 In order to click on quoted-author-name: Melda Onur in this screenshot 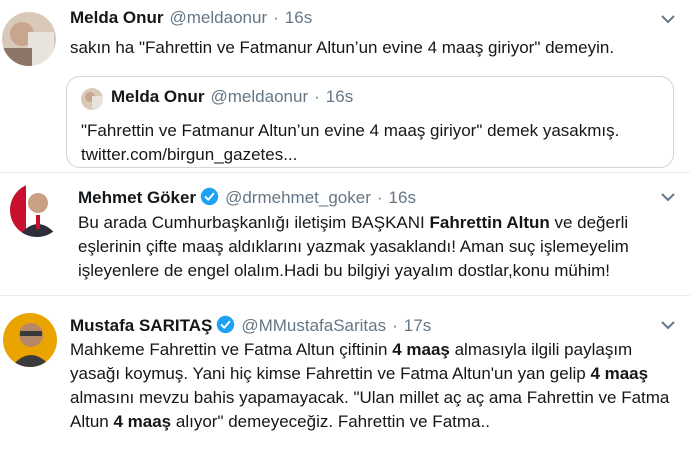, I will do `click(158, 96)`.